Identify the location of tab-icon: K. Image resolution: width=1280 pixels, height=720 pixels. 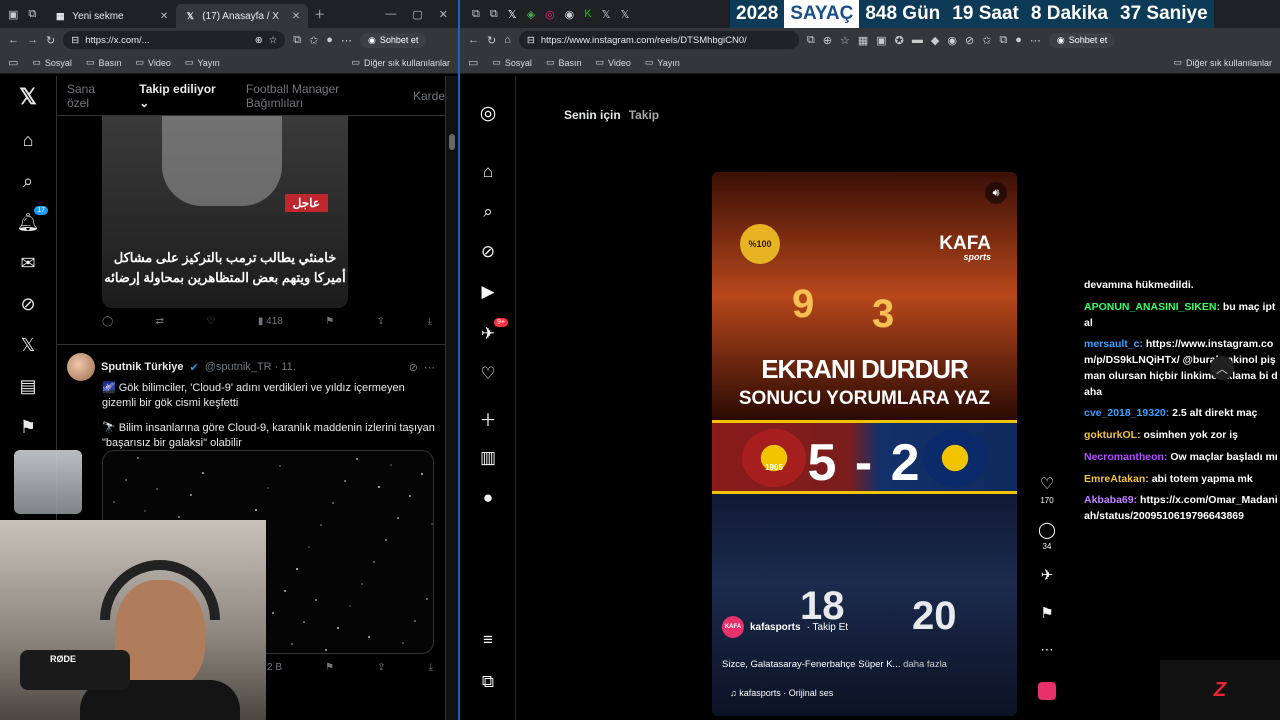
(587, 14).